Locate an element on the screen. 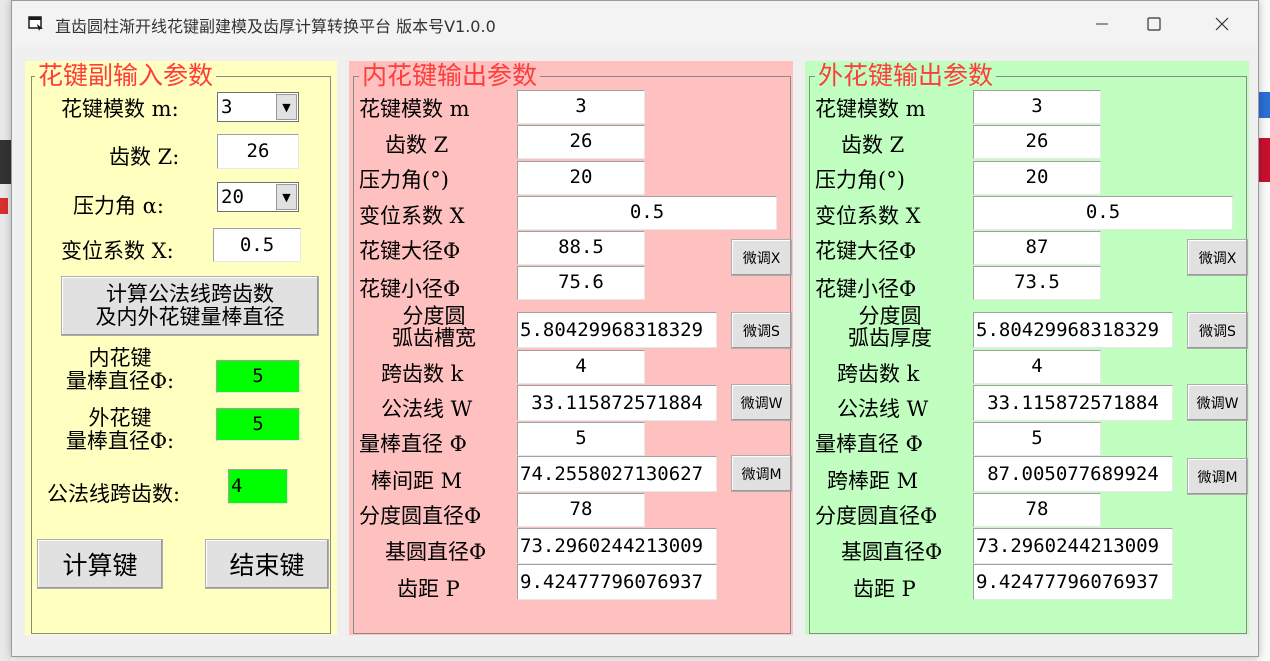  outer-module-field: 3 is located at coordinates (1037, 107).